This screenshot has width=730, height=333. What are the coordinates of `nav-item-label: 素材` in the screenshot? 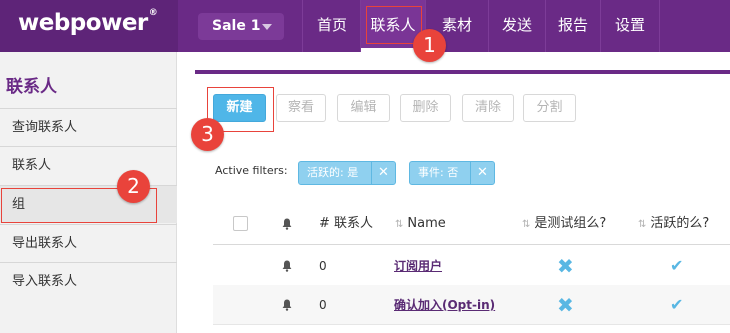 It's located at (456, 25).